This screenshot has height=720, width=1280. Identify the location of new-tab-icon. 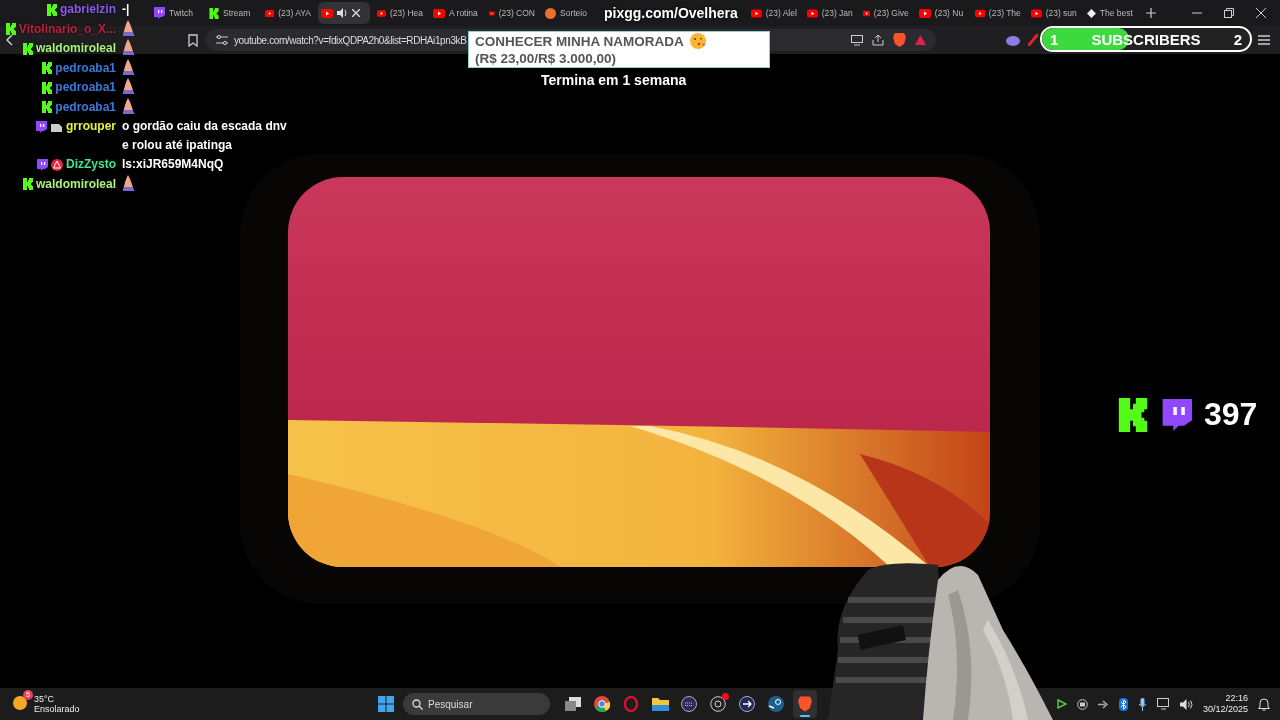
(1150, 13).